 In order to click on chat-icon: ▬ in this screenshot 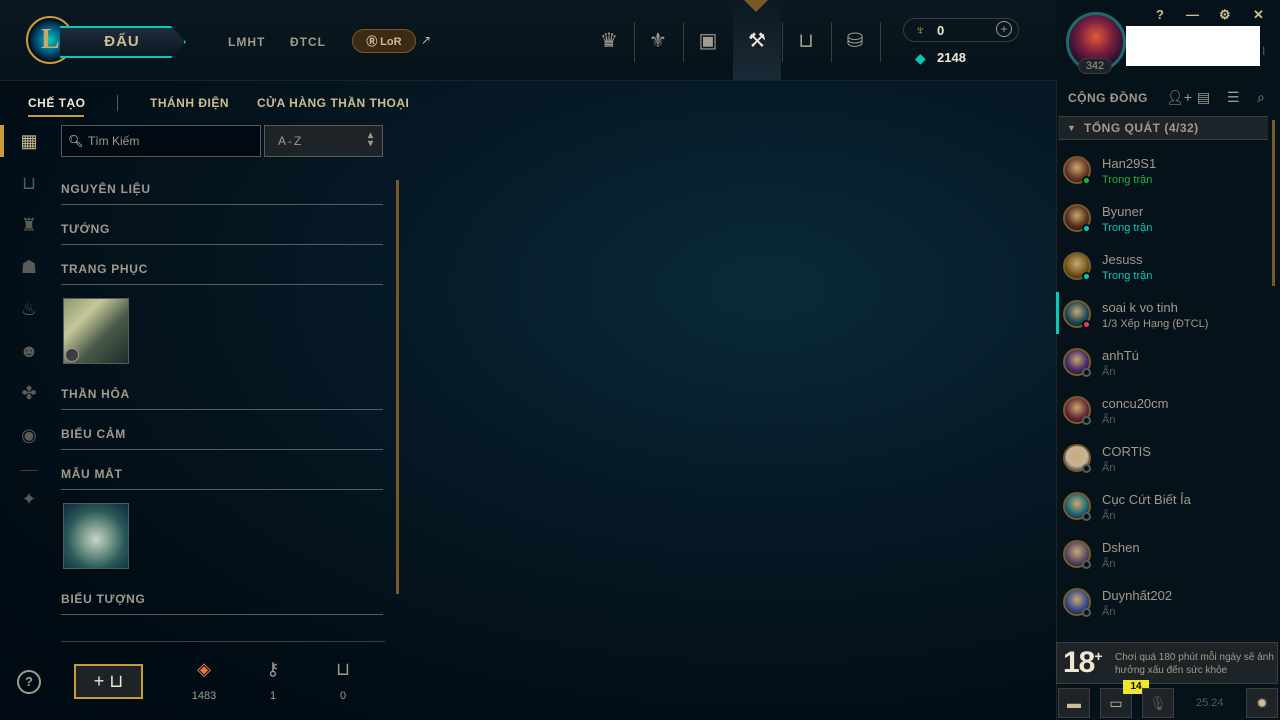, I will do `click(1074, 703)`.